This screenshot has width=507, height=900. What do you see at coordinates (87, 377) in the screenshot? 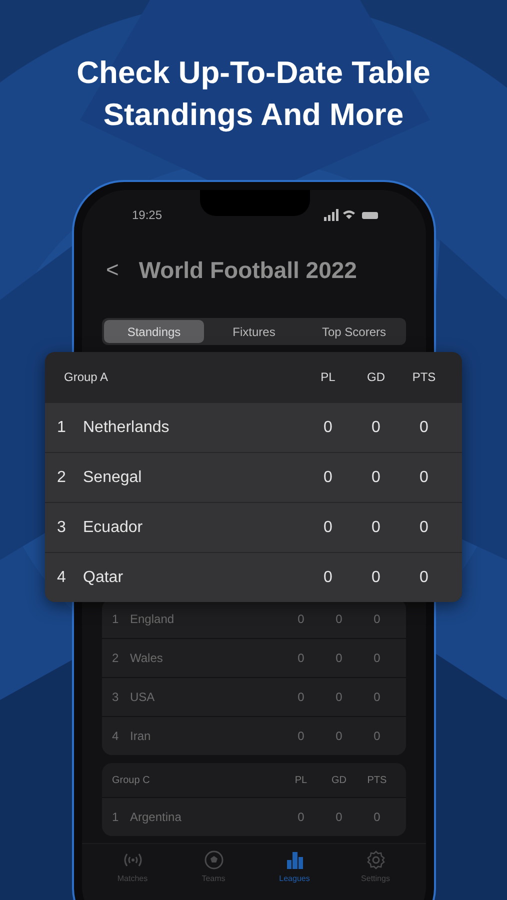
I see `group-name: Group A` at bounding box center [87, 377].